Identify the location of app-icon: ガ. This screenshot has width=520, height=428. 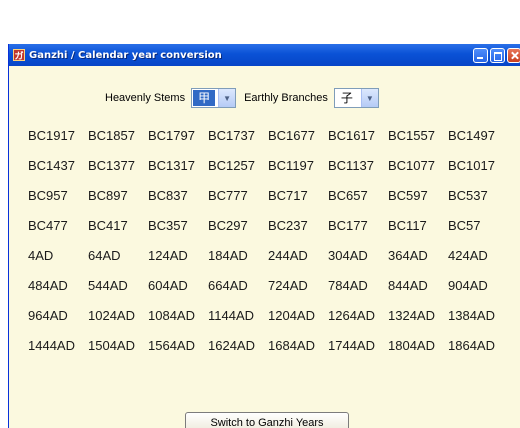
(19, 55).